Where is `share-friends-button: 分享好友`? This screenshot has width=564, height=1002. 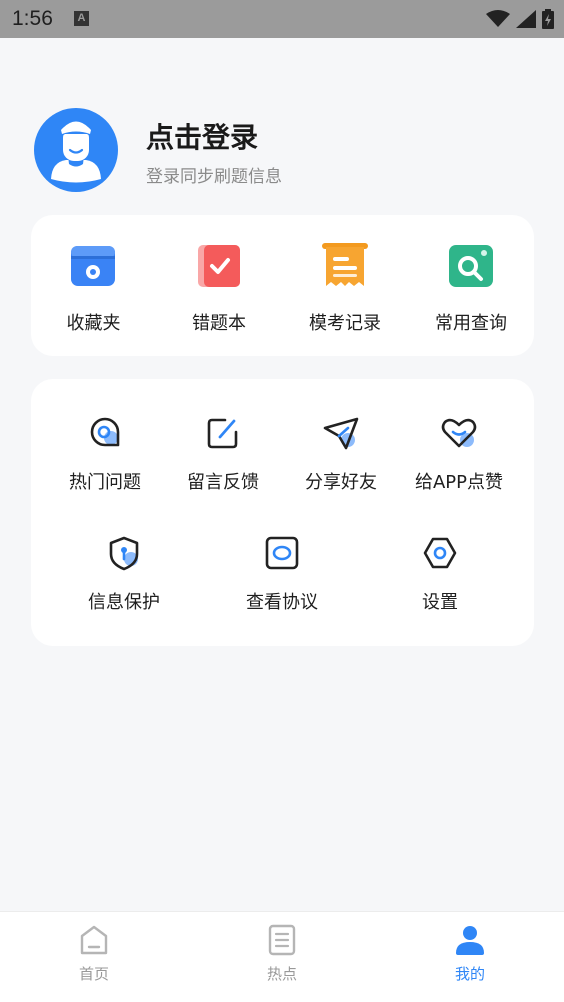 share-friends-button: 分享好友 is located at coordinates (341, 449).